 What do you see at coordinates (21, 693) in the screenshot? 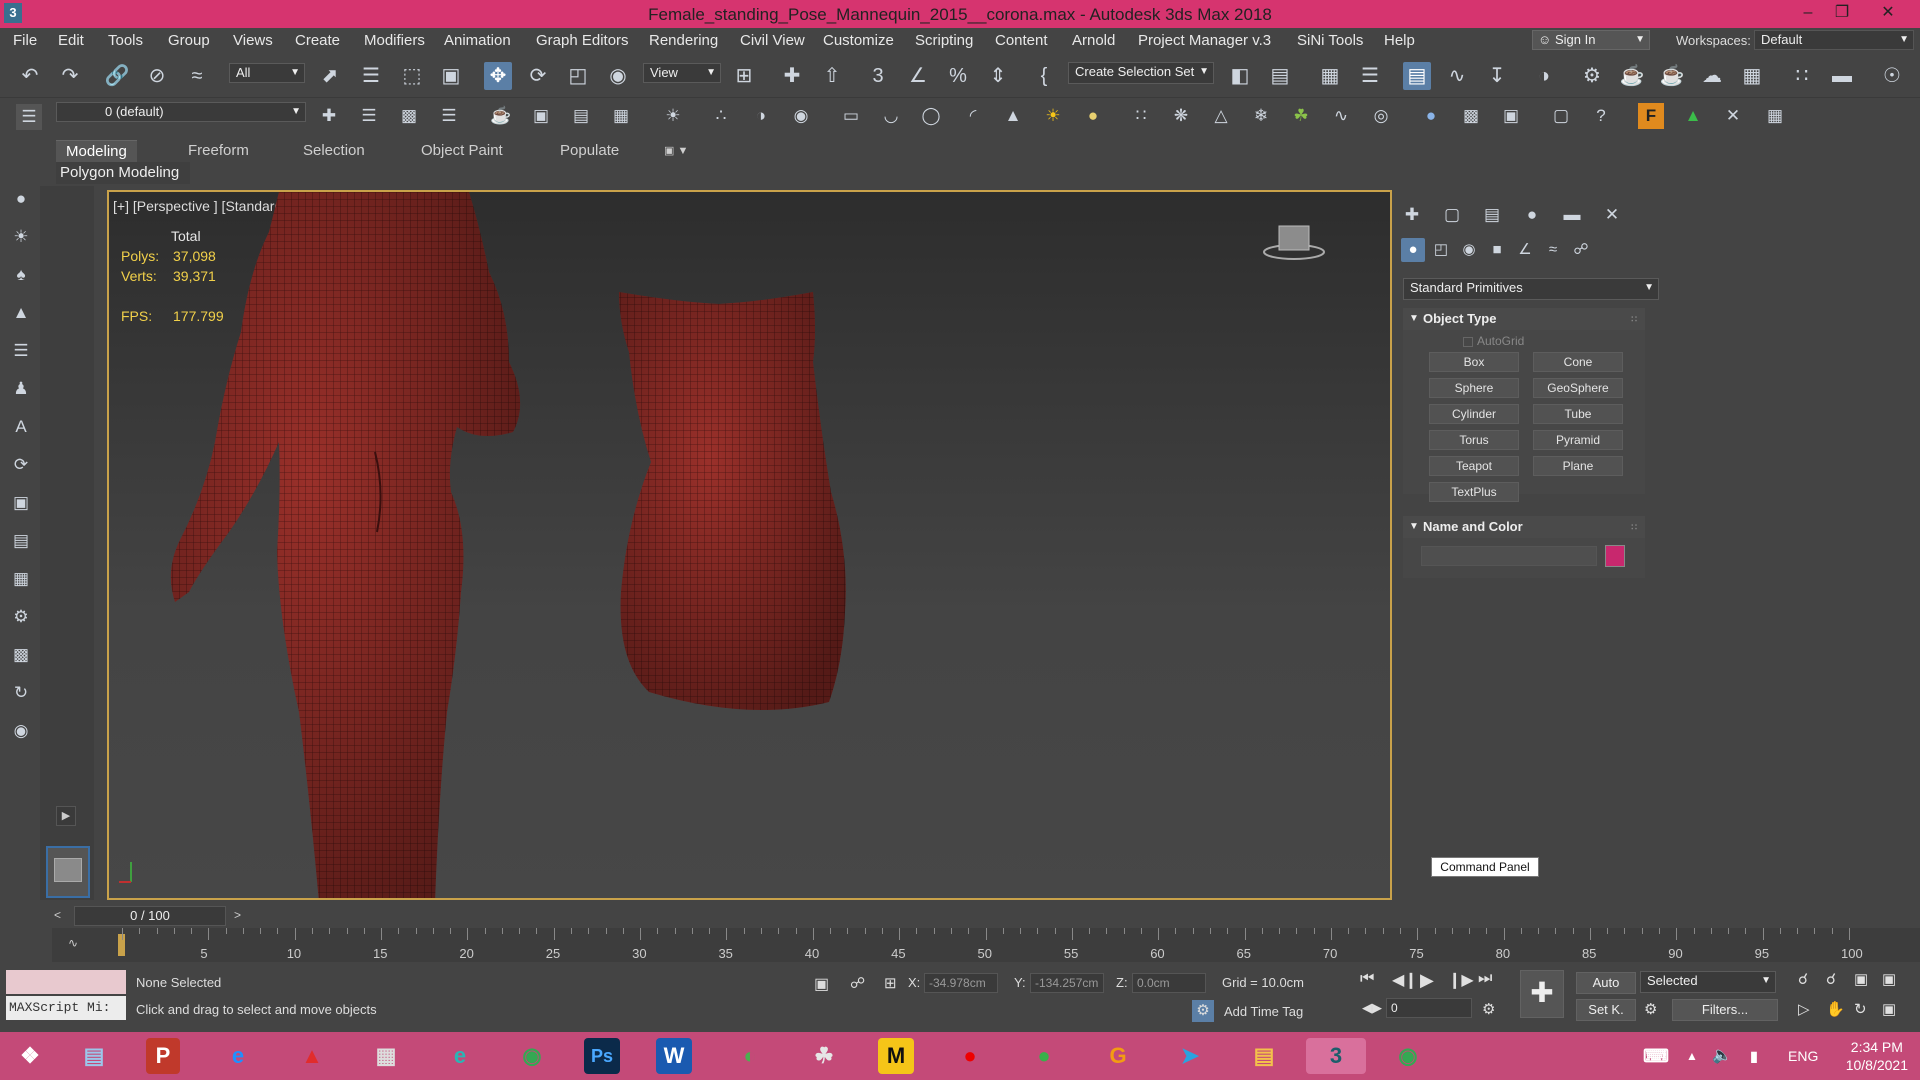
I see `orbit-tool-icon: ↻` at bounding box center [21, 693].